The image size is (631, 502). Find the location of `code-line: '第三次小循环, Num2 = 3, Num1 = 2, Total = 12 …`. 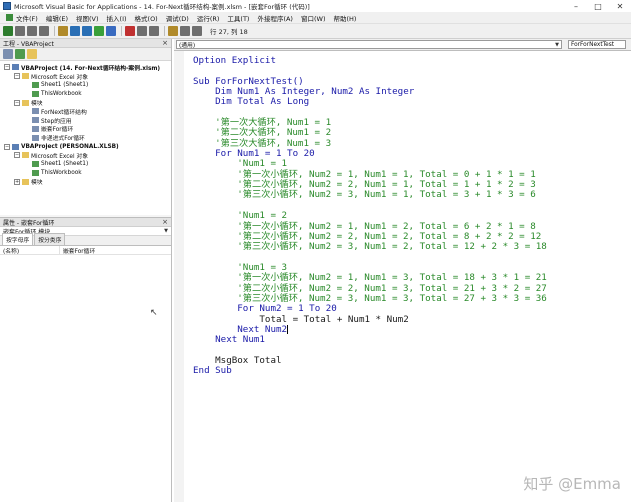

code-line: '第三次小循环, Num2 = 3, Num1 = 2, Total = 12 … is located at coordinates (370, 247).